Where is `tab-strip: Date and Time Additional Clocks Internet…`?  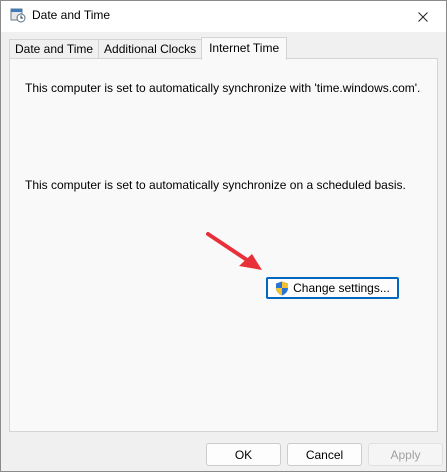
tab-strip: Date and Time Additional Clocks Internet… is located at coordinates (148, 48).